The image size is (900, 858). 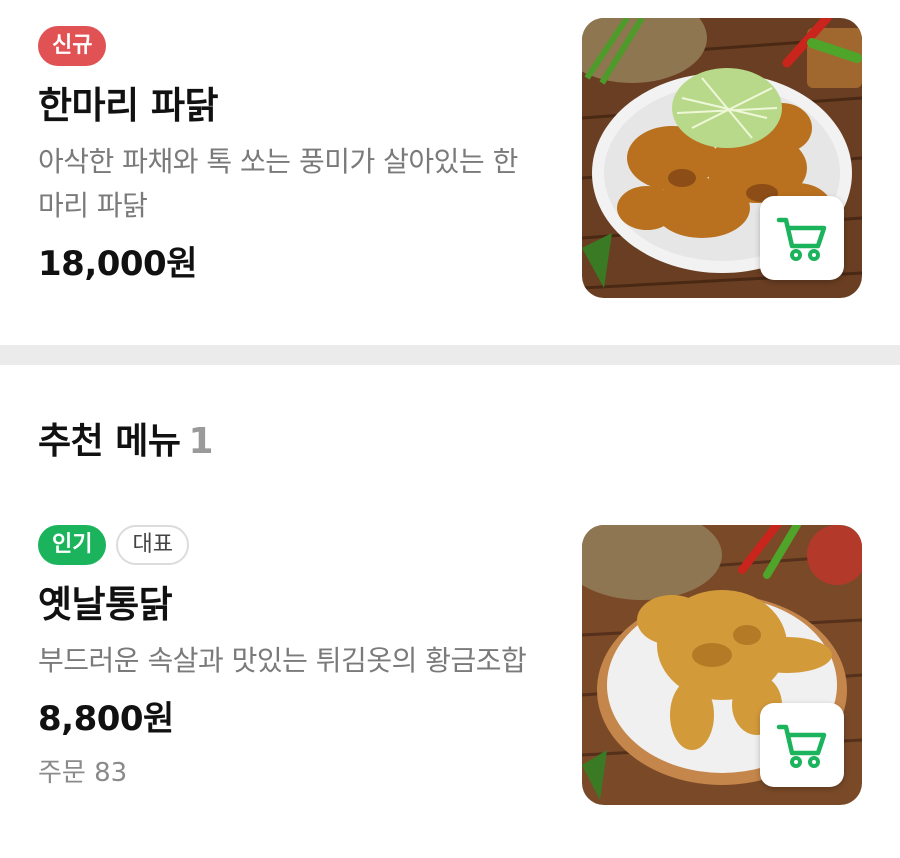 What do you see at coordinates (111, 773) in the screenshot?
I see `order-count-value: 83` at bounding box center [111, 773].